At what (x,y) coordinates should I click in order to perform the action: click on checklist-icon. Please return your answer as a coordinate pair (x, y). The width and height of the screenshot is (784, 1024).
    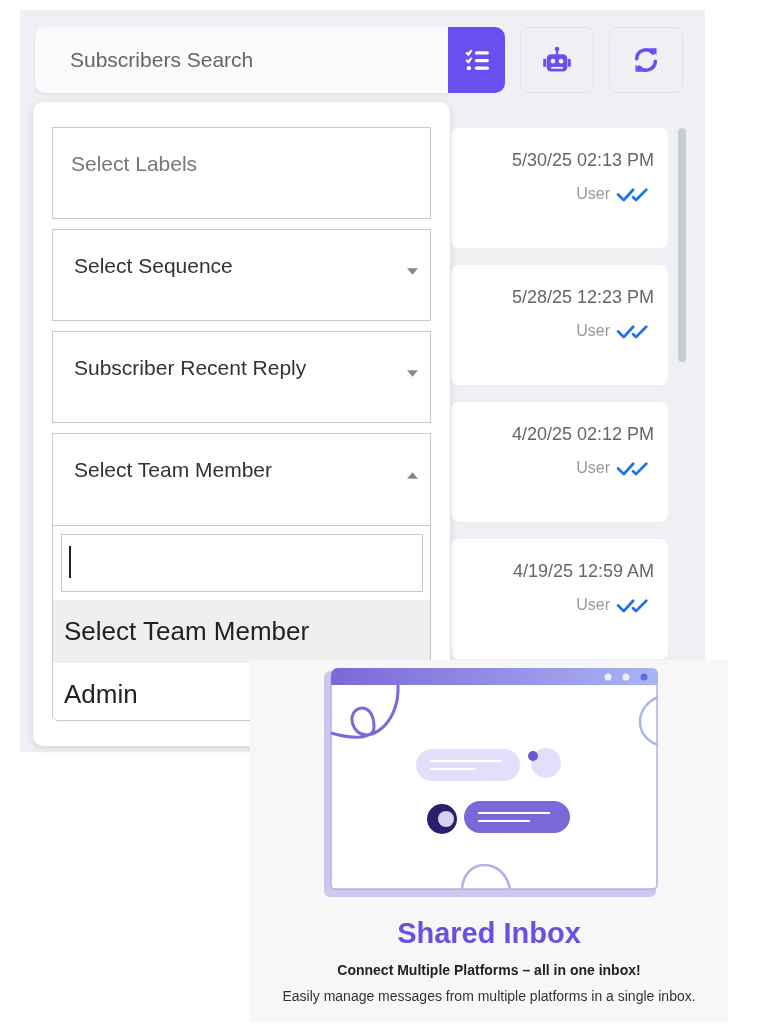
    Looking at the image, I should click on (476, 60).